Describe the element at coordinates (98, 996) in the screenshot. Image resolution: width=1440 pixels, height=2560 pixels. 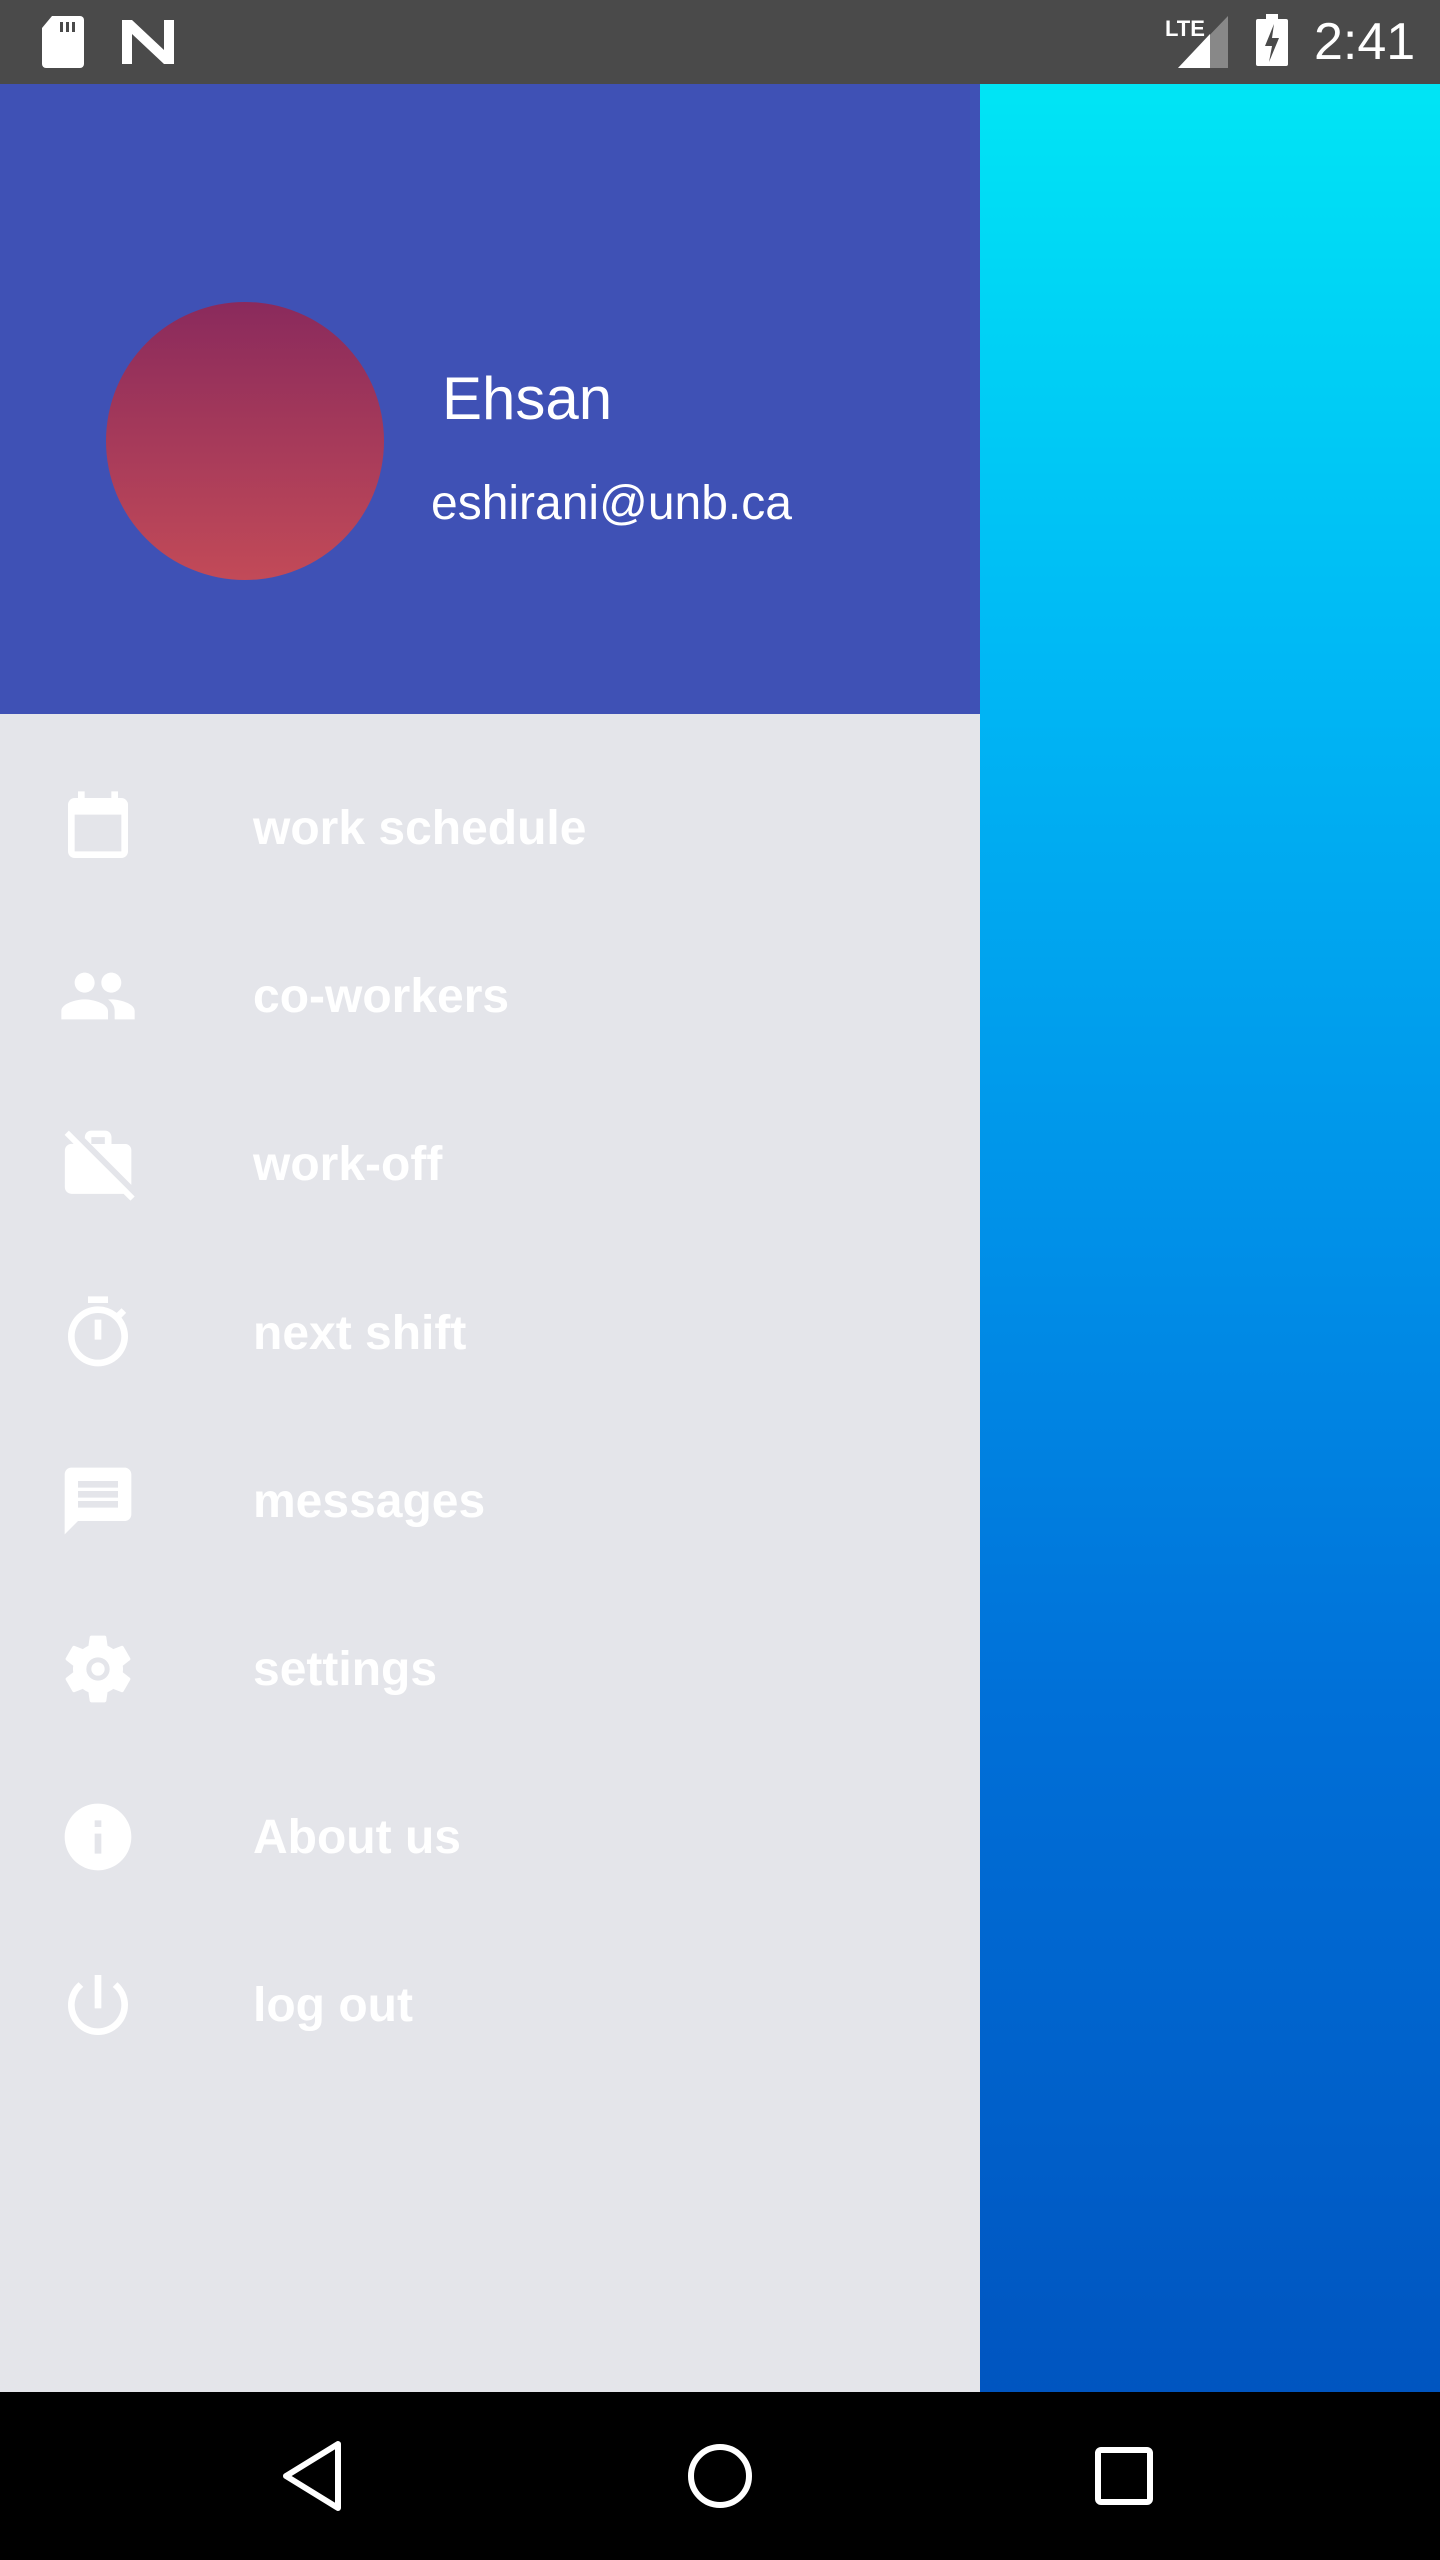
I see `people-icon` at that location.